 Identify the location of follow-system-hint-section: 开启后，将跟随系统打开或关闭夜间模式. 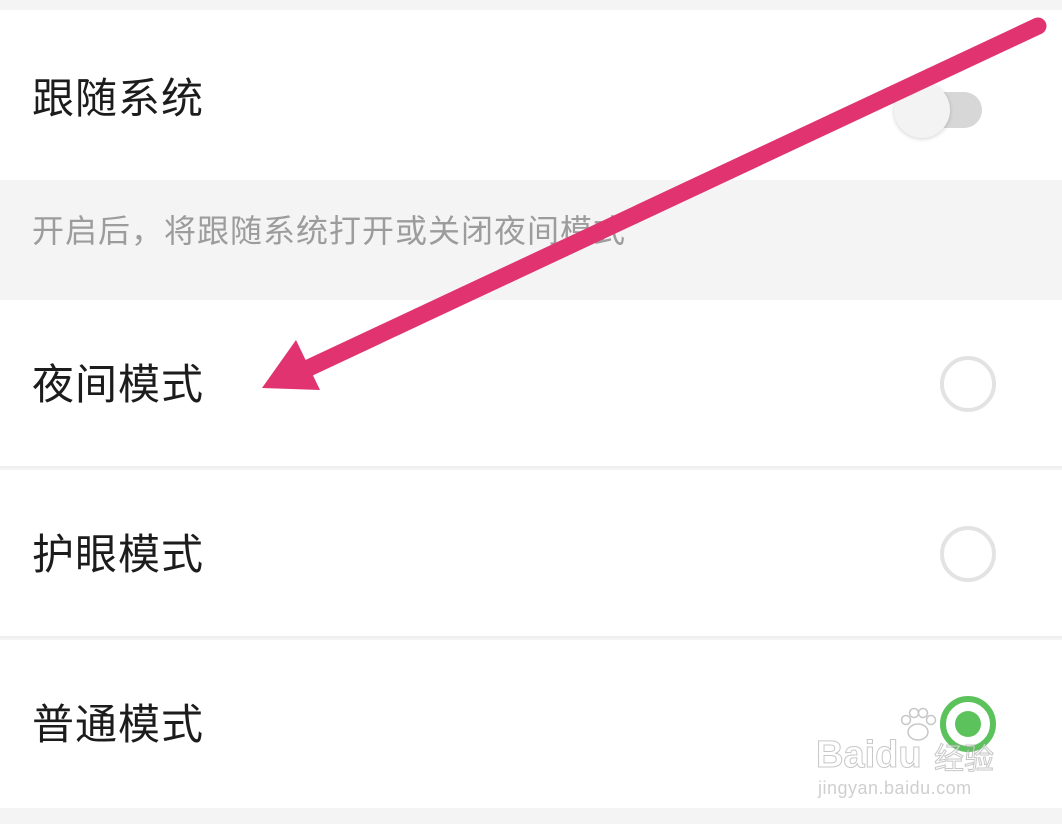
(531, 240).